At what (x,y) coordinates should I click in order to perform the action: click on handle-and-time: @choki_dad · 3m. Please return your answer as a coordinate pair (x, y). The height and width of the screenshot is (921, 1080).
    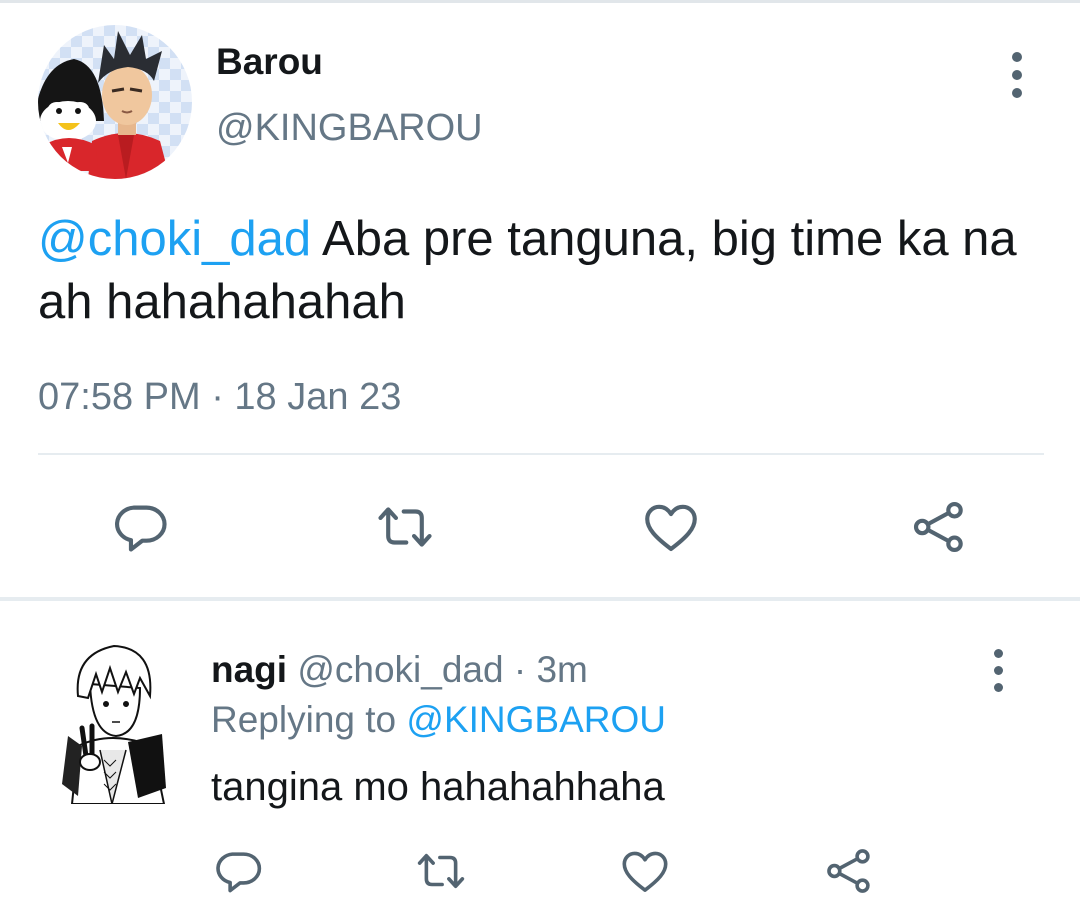
    Looking at the image, I should click on (437, 669).